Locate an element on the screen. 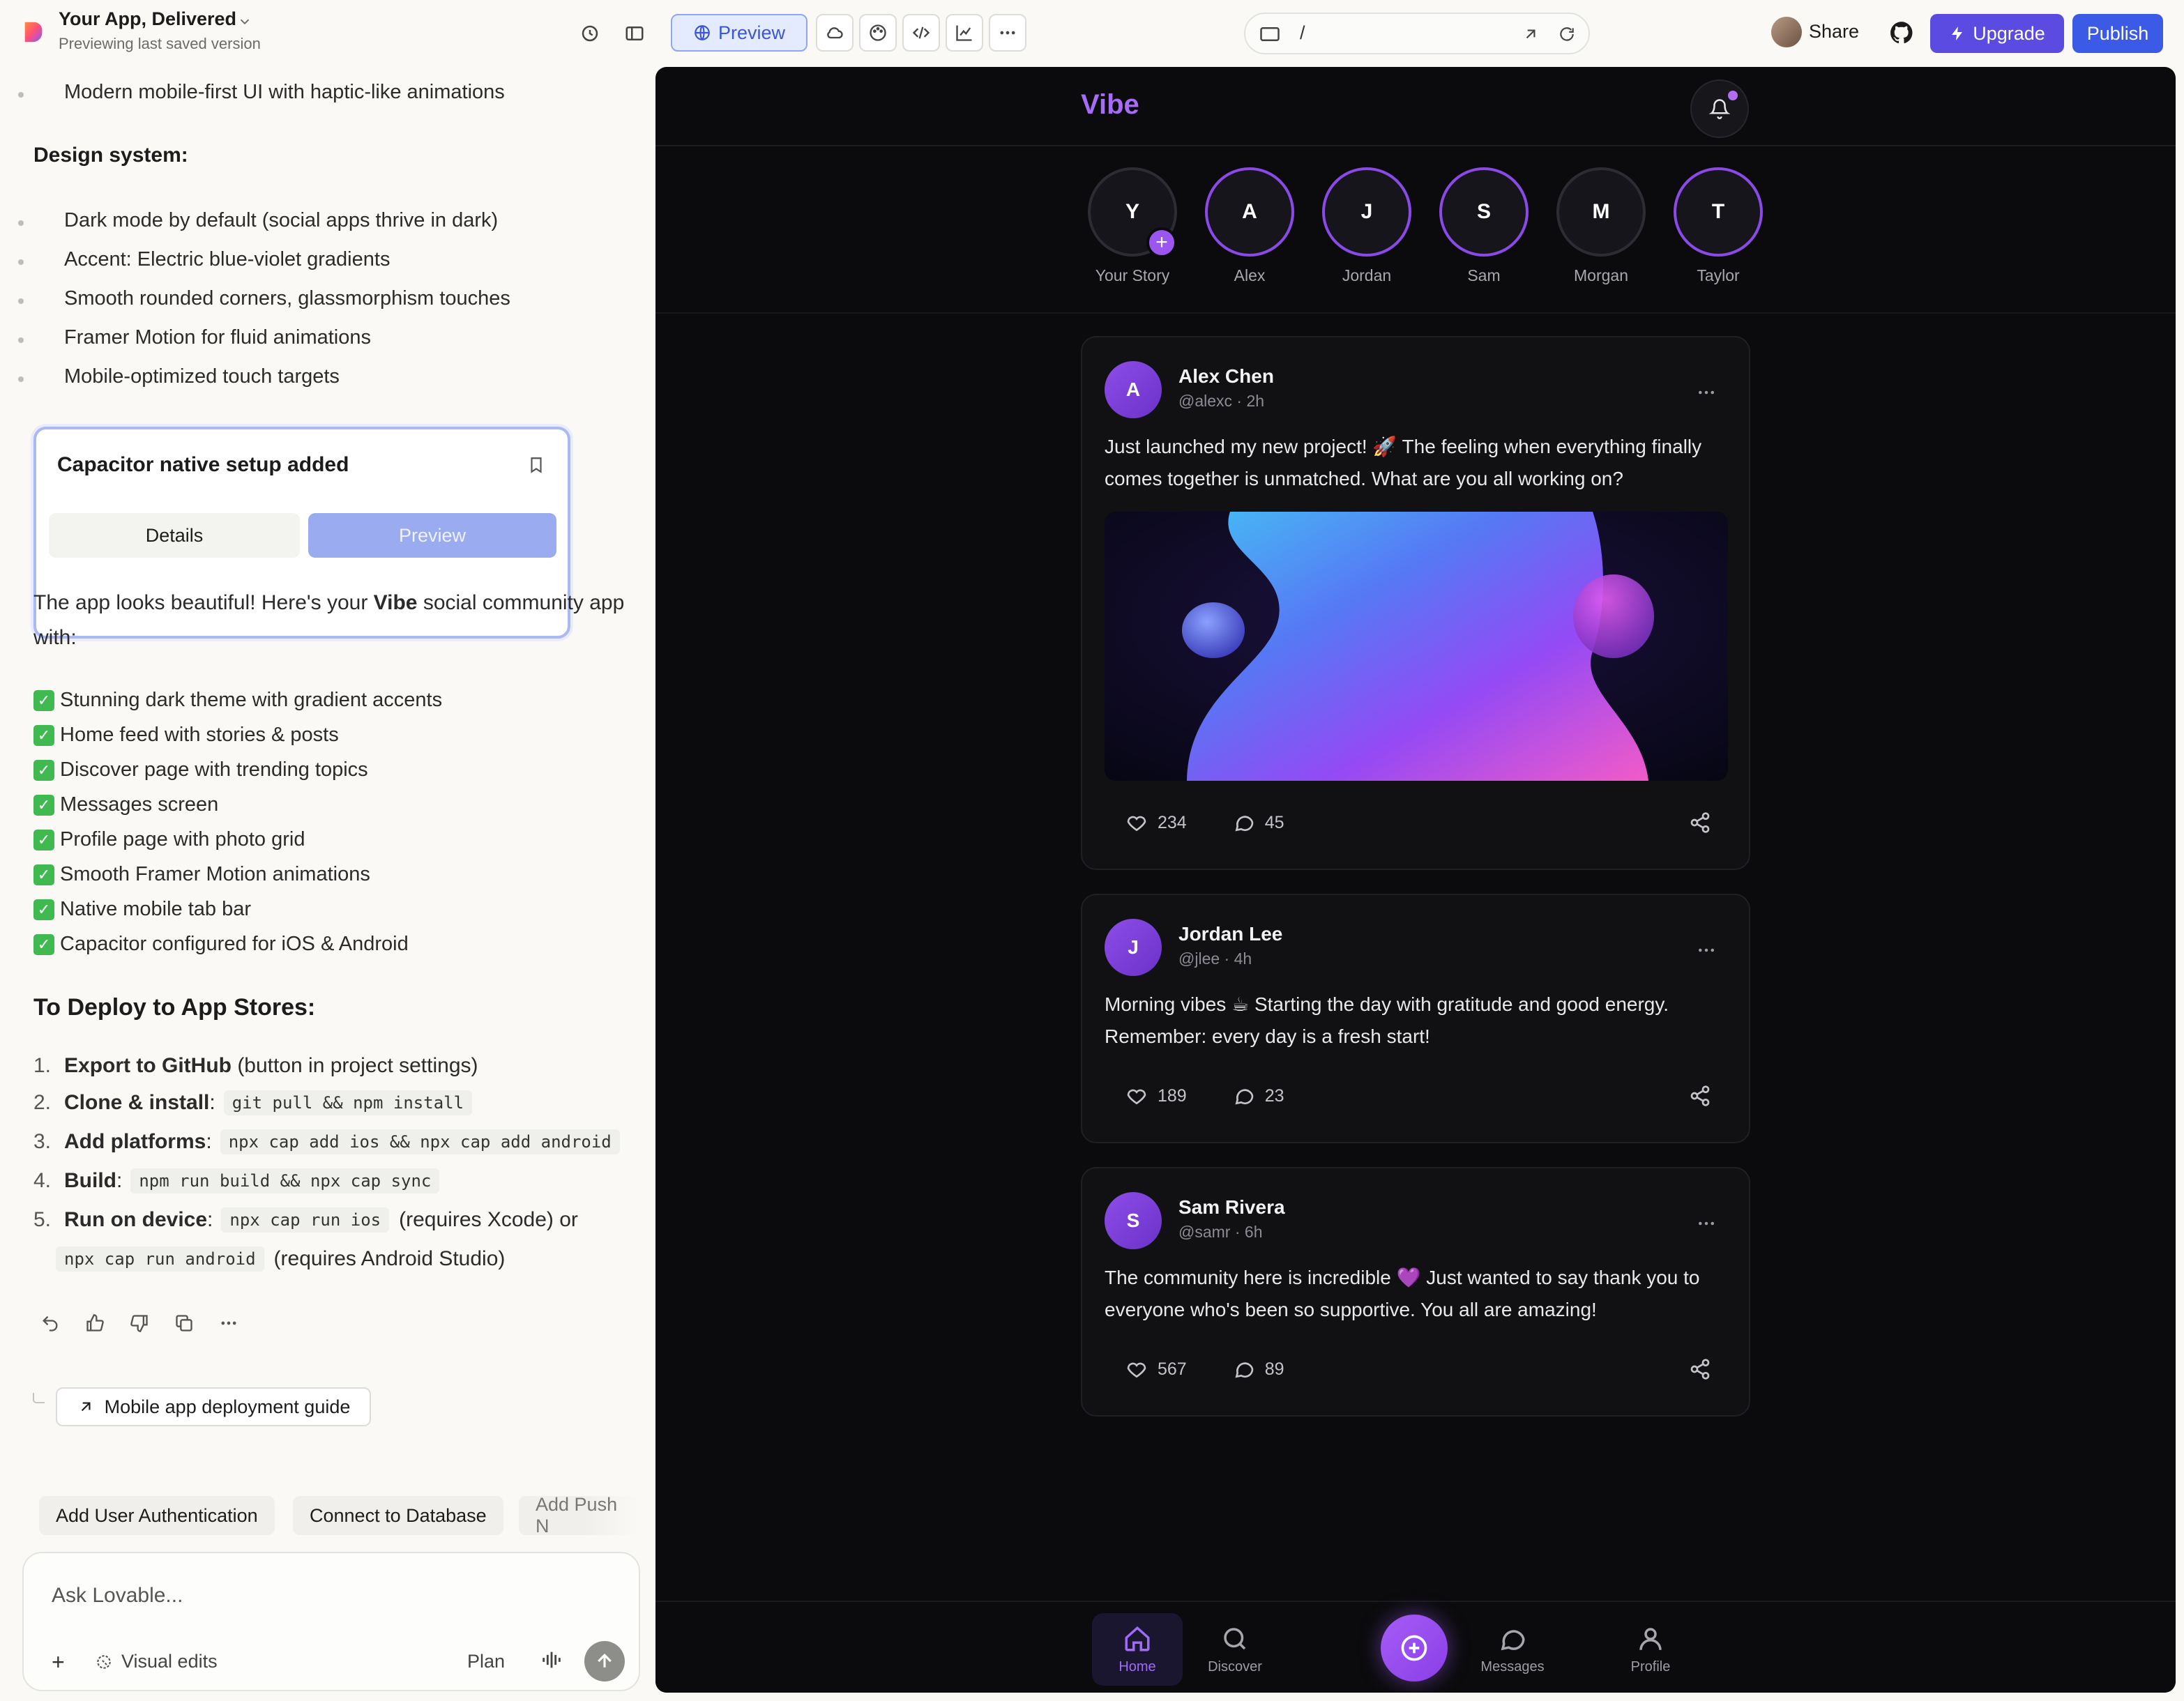 The width and height of the screenshot is (2184, 1701). code-button is located at coordinates (921, 33).